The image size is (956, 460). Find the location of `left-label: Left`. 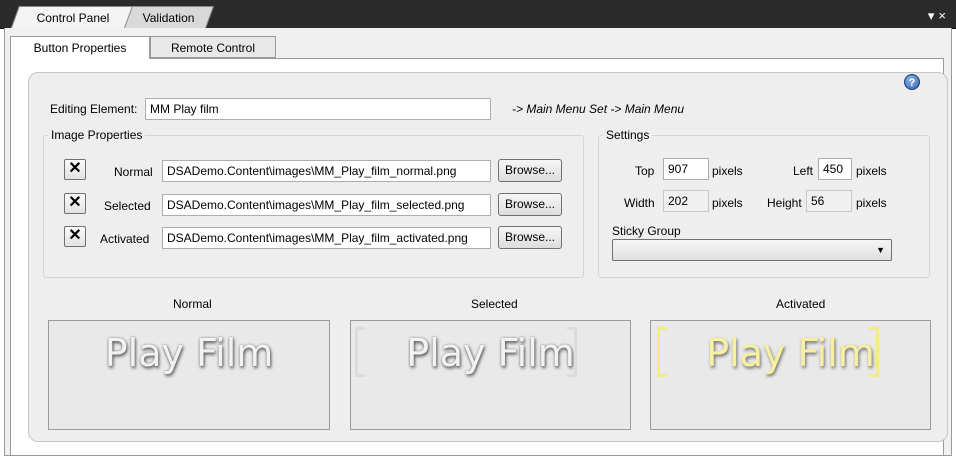

left-label: Left is located at coordinates (803, 171).